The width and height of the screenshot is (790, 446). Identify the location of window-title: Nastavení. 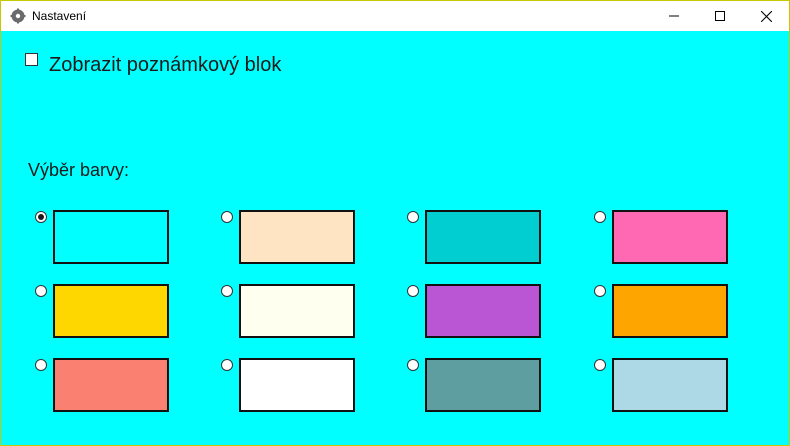
(59, 16).